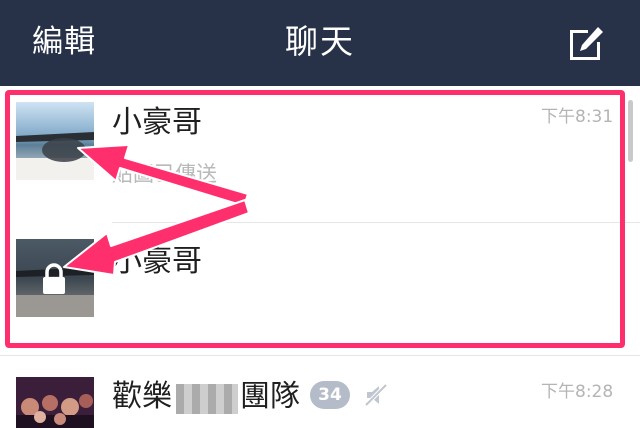  Describe the element at coordinates (55, 402) in the screenshot. I see `avatar` at that location.